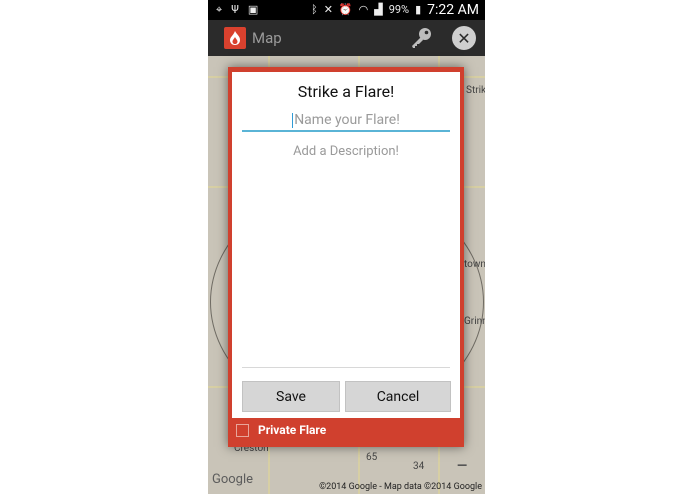 The height and width of the screenshot is (494, 695). Describe the element at coordinates (464, 38) in the screenshot. I see `close-icon: ✕` at that location.